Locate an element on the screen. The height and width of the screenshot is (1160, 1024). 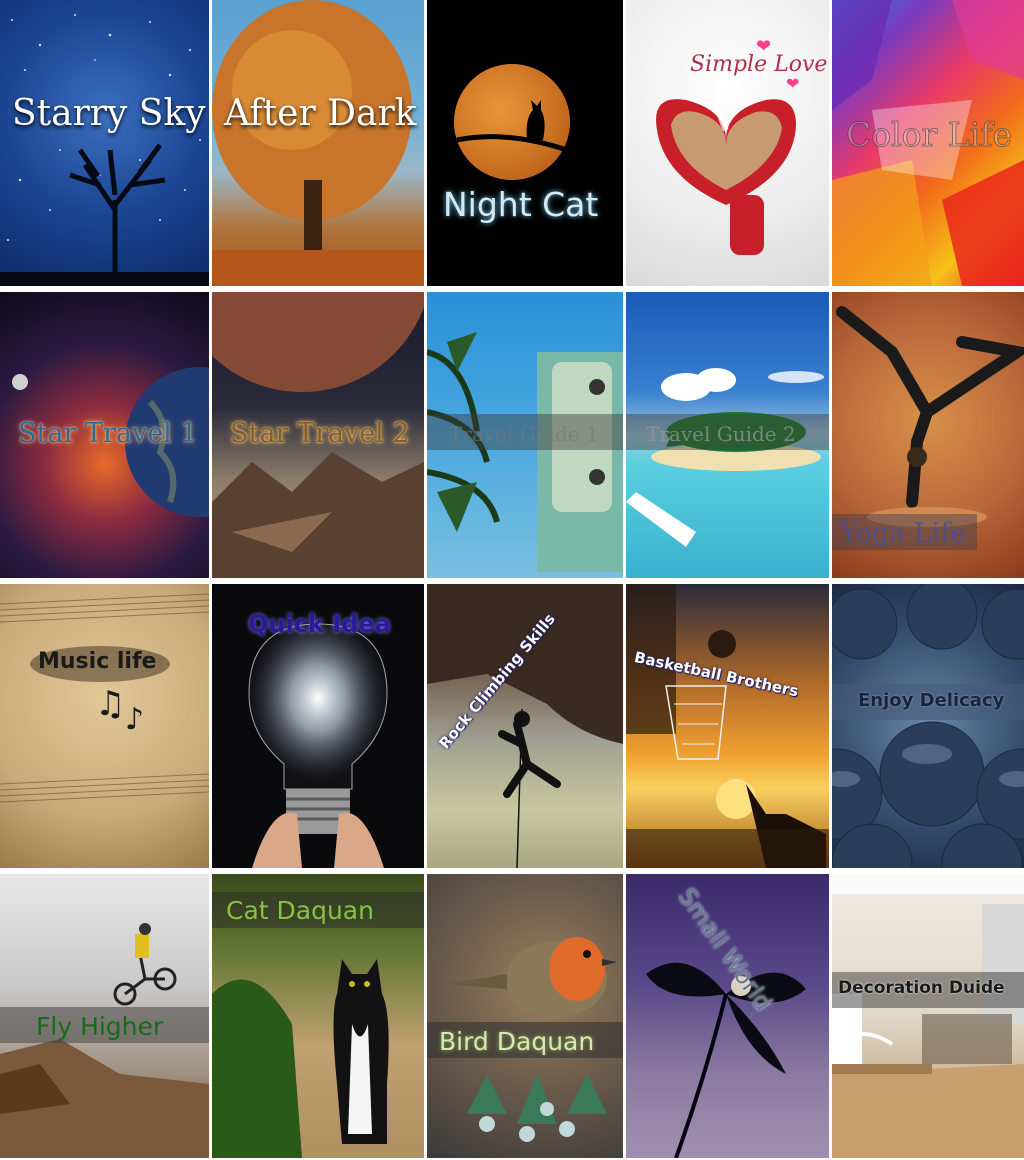
tile-title: Star Travel 2 is located at coordinates (320, 433).